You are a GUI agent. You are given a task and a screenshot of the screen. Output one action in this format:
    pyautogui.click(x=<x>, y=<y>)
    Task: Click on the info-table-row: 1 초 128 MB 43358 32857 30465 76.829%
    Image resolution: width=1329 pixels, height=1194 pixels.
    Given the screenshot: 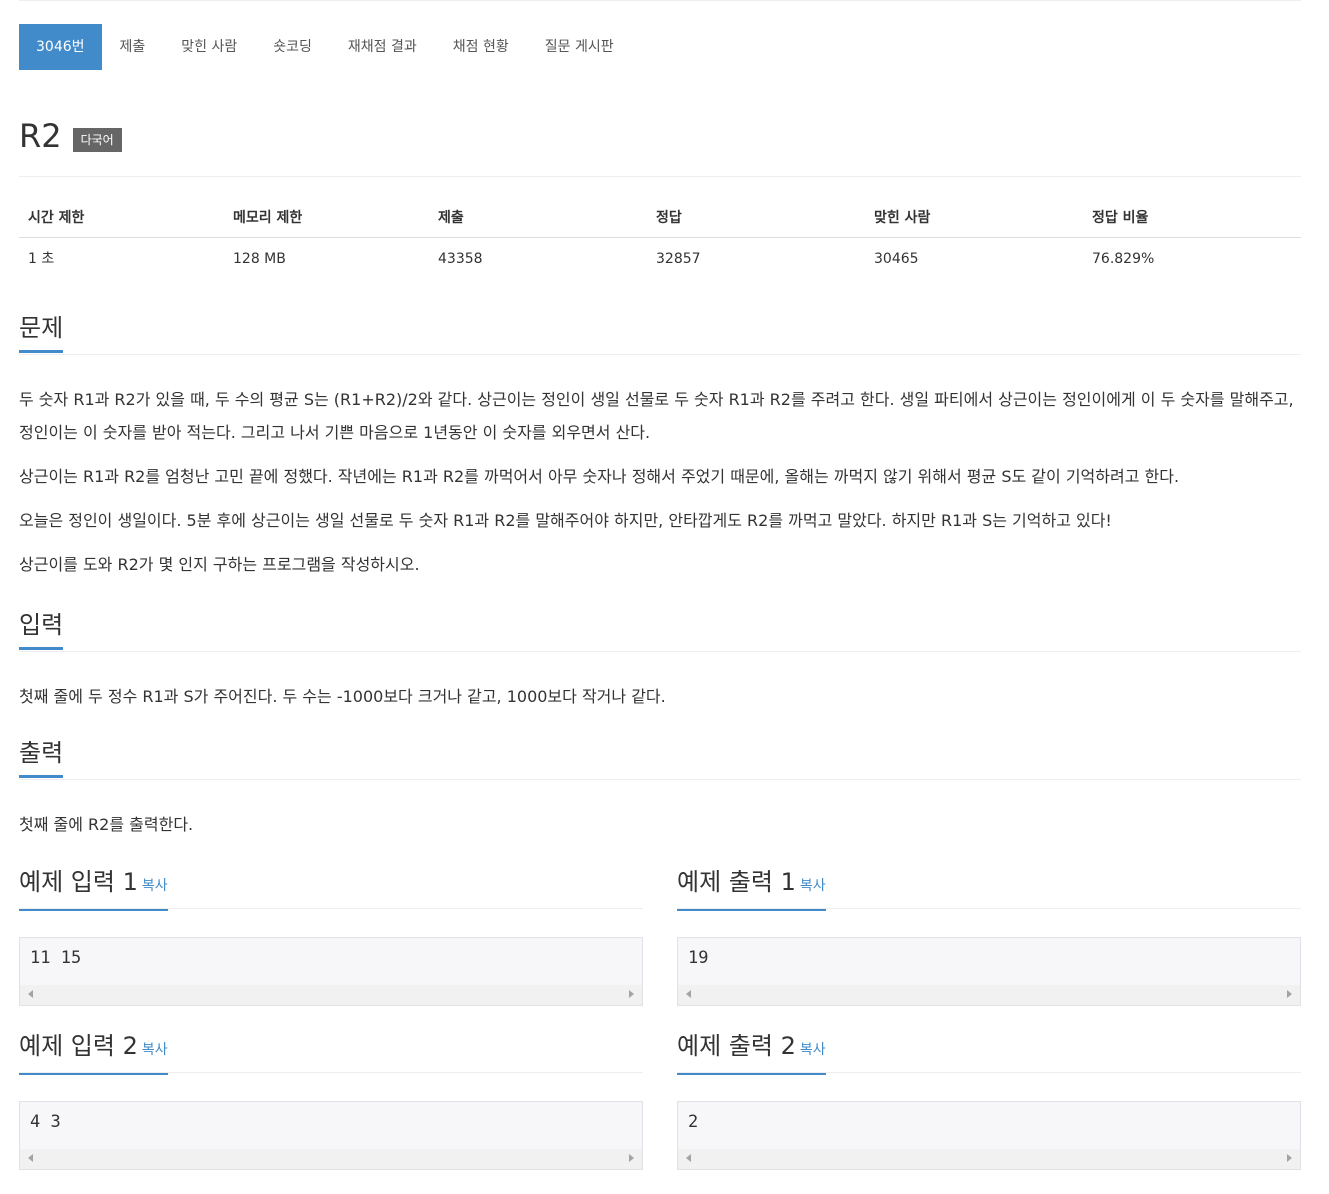 What is the action you would take?
    pyautogui.click(x=660, y=259)
    